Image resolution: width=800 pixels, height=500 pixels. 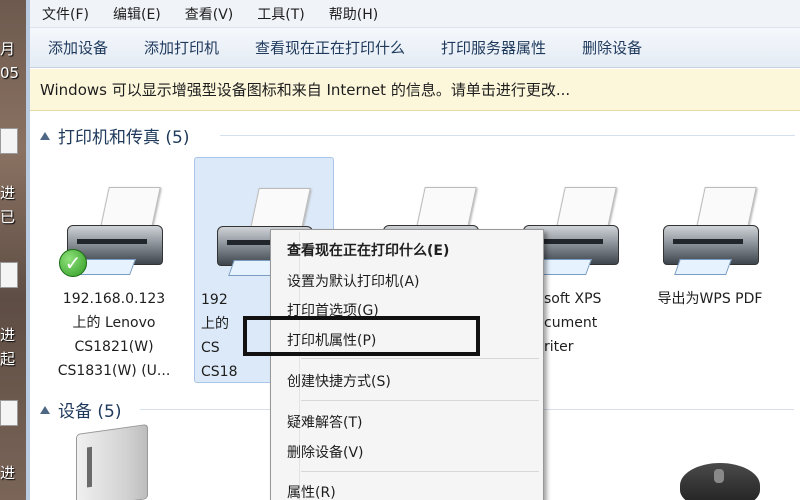 I want to click on command-bar: 添加设备 添加打印机 查看现在正在打印什么 打印服务器属性 删除设备, so click(x=415, y=48).